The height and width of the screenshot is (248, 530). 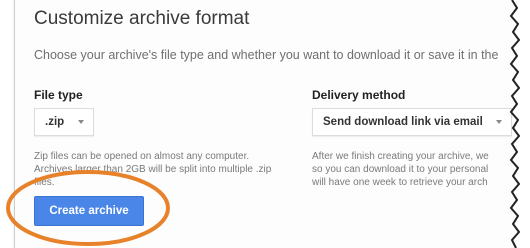 I want to click on file-type-label: File type, so click(x=58, y=95).